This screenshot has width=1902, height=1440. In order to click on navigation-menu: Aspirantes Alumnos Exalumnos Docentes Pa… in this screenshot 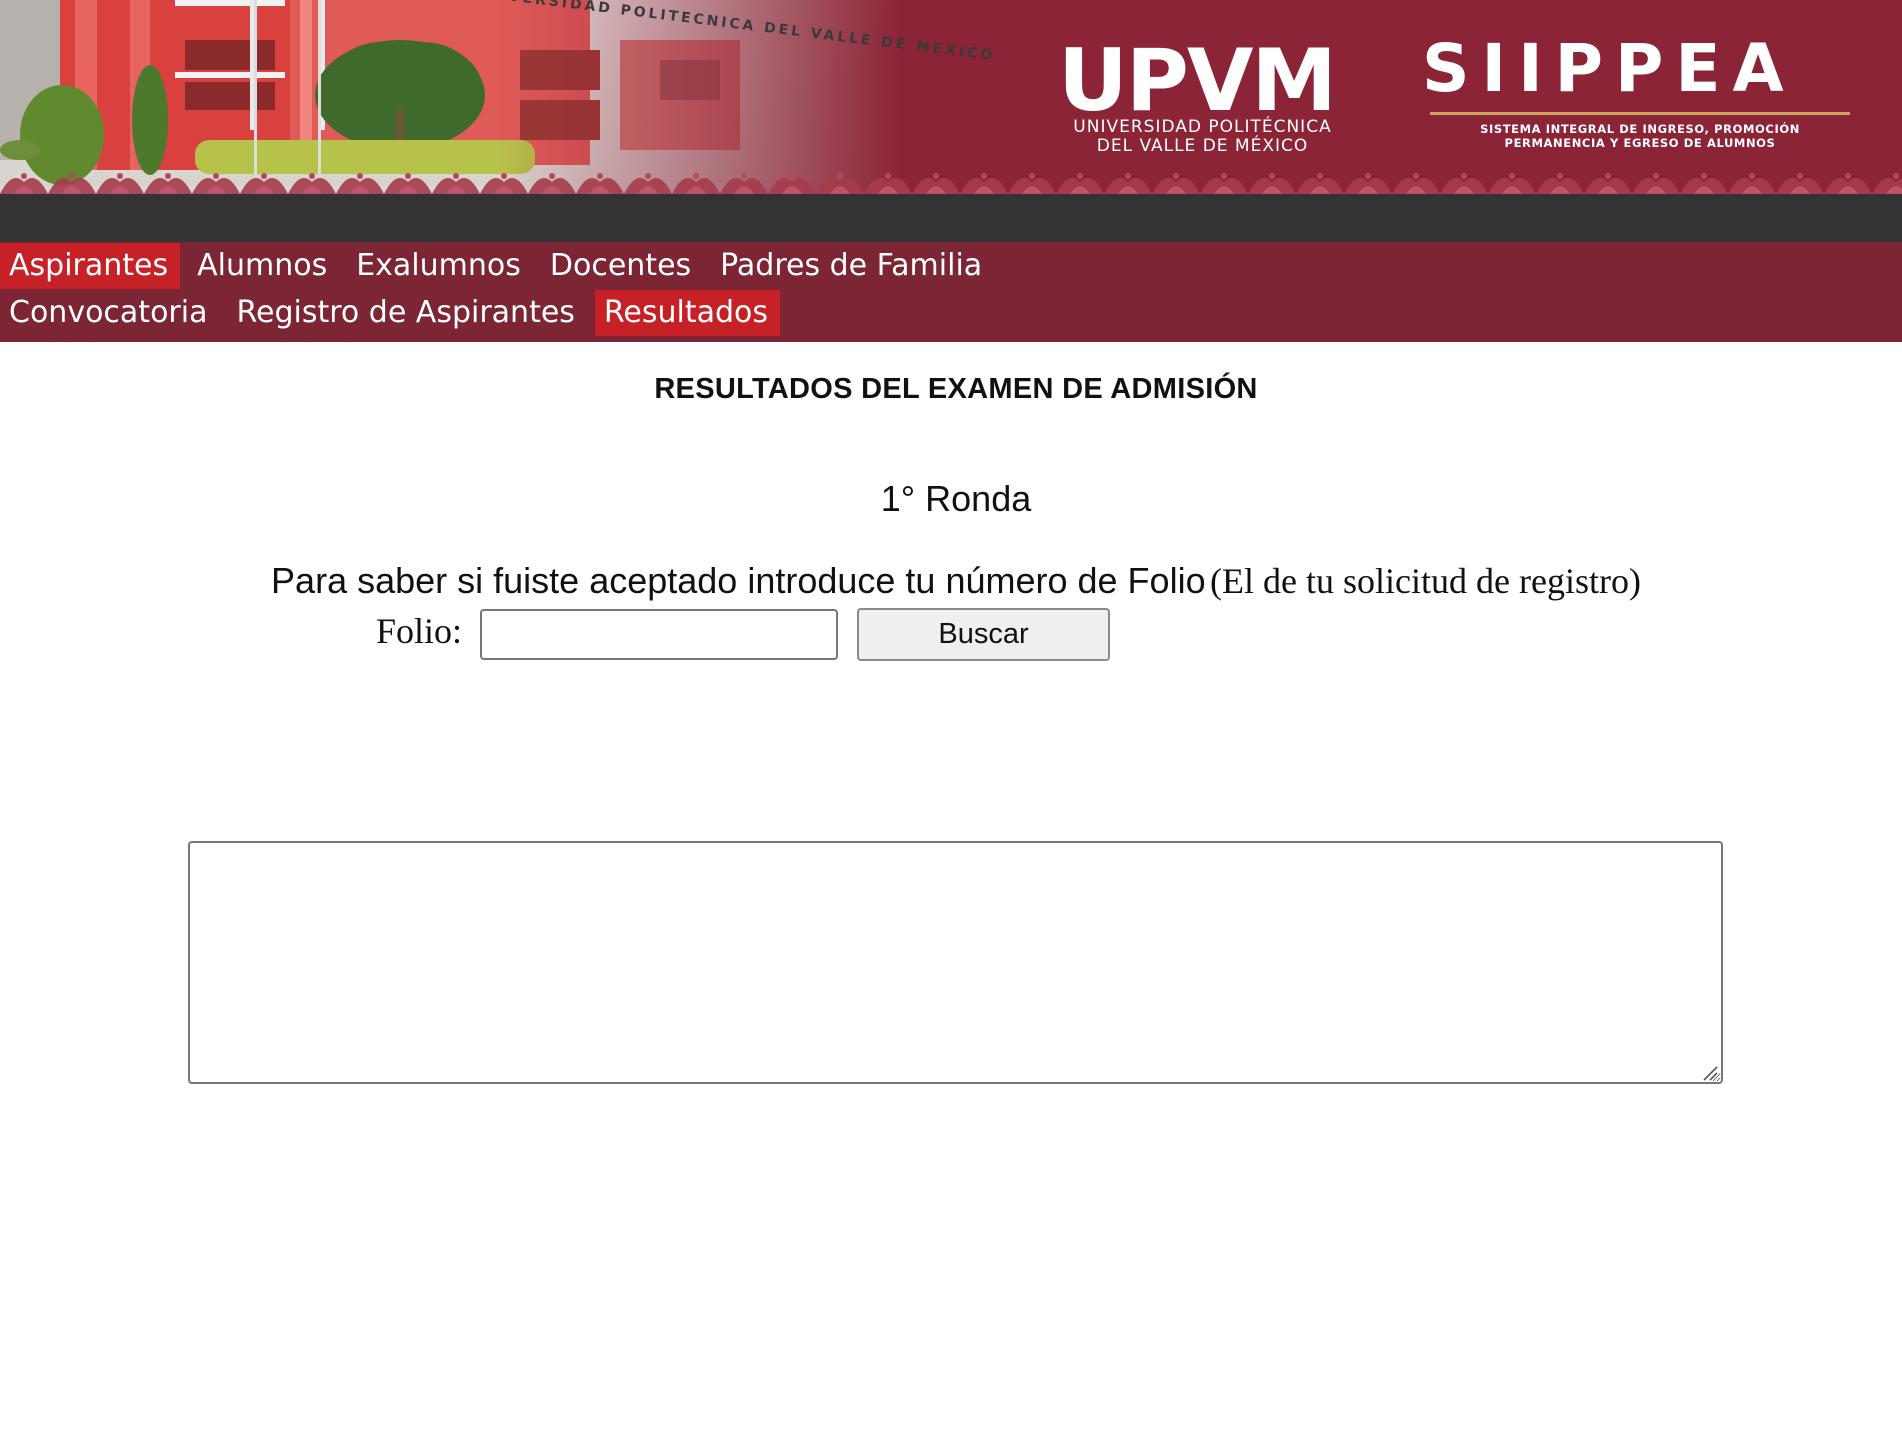, I will do `click(951, 292)`.